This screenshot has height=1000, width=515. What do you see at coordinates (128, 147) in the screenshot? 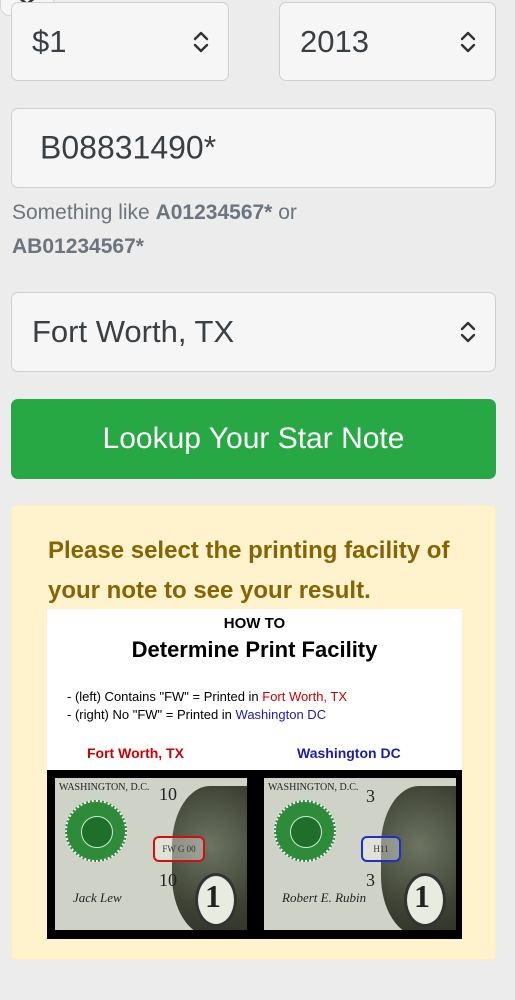
I see `serial-number-value: B08831490*` at bounding box center [128, 147].